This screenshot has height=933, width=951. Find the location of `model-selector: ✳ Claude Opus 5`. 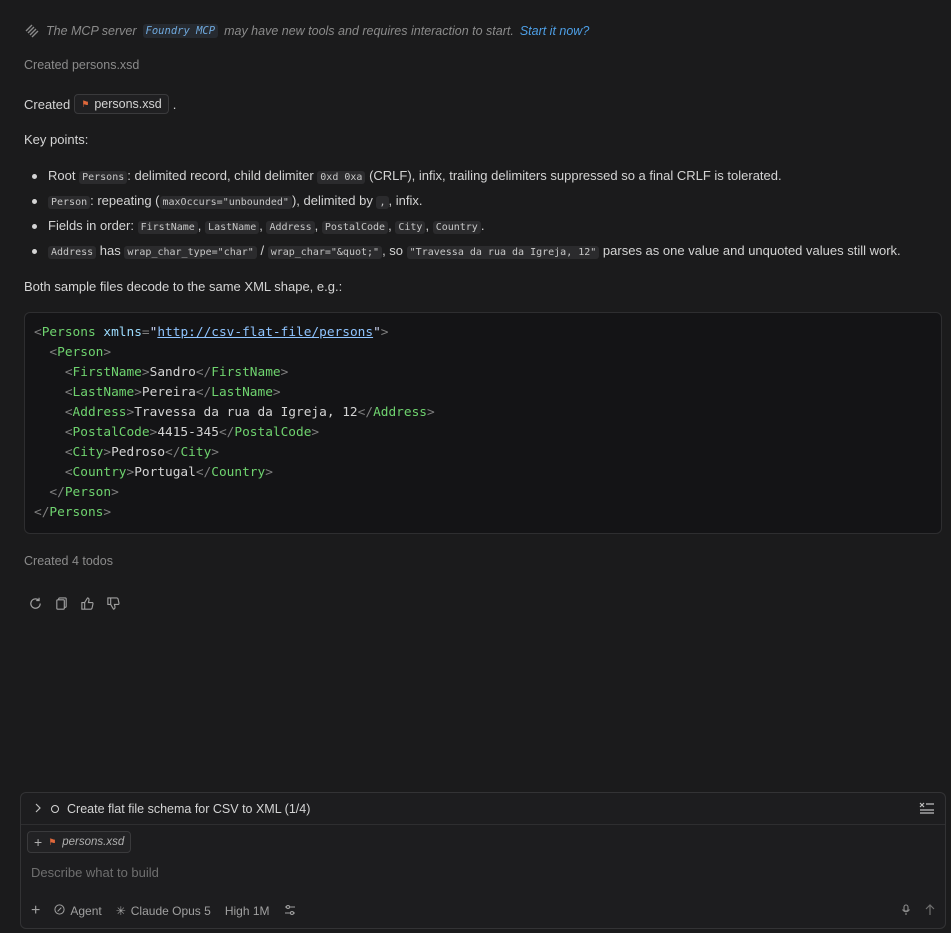

model-selector: ✳ Claude Opus 5 is located at coordinates (163, 911).